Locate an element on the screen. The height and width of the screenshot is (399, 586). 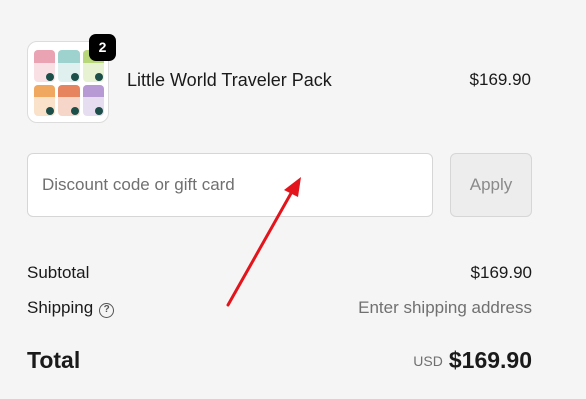
total-value: $169.90 is located at coordinates (490, 360).